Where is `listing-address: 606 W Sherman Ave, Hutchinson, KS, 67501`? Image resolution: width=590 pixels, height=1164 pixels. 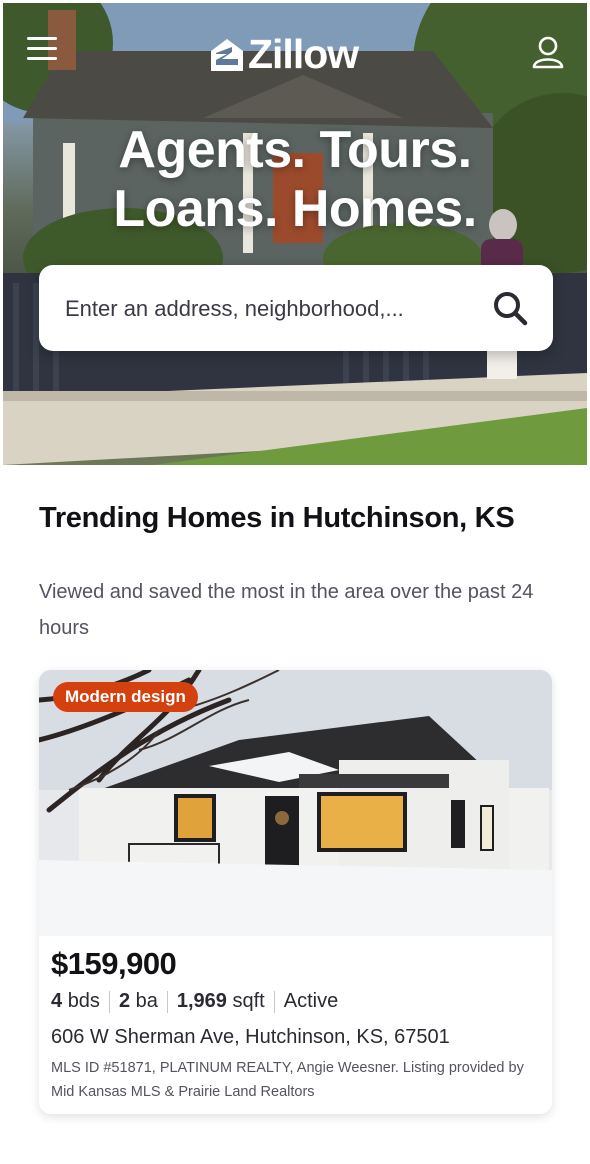 listing-address: 606 W Sherman Ave, Hutchinson, KS, 67501 is located at coordinates (250, 1037).